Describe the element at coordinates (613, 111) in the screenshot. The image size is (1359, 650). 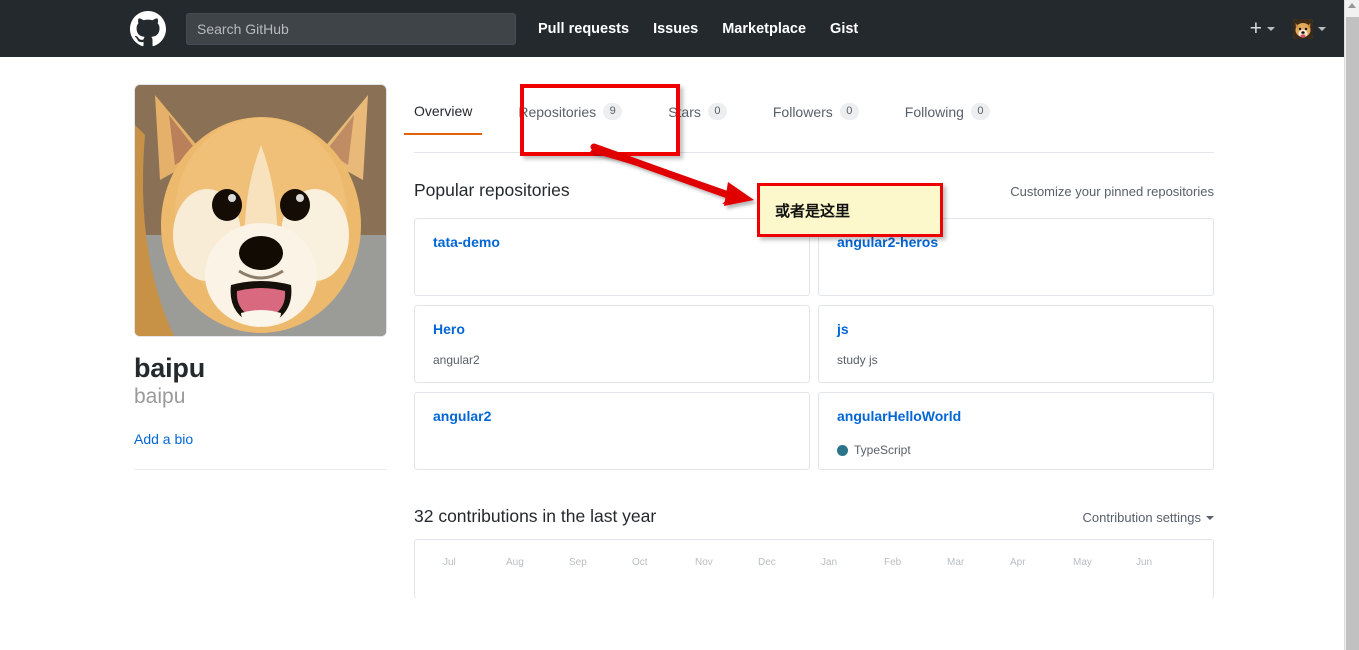
I see `tab-counter: 9` at that location.